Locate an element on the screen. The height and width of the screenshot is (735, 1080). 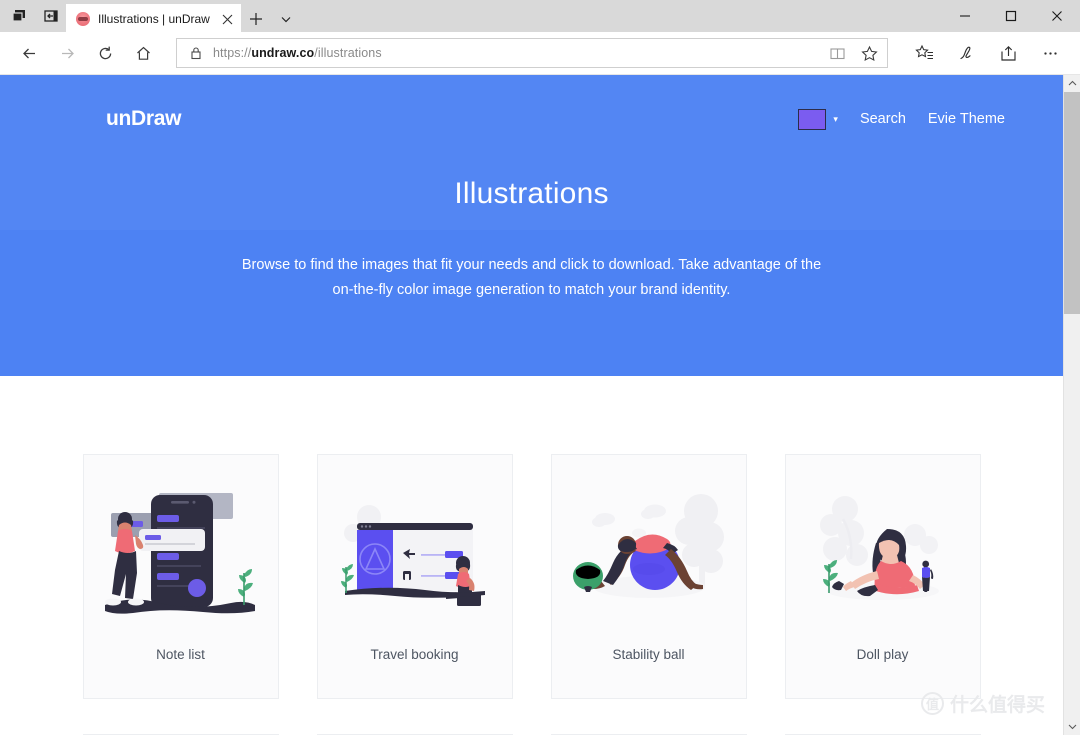
illustration-label: Stability ball is located at coordinates (648, 654).